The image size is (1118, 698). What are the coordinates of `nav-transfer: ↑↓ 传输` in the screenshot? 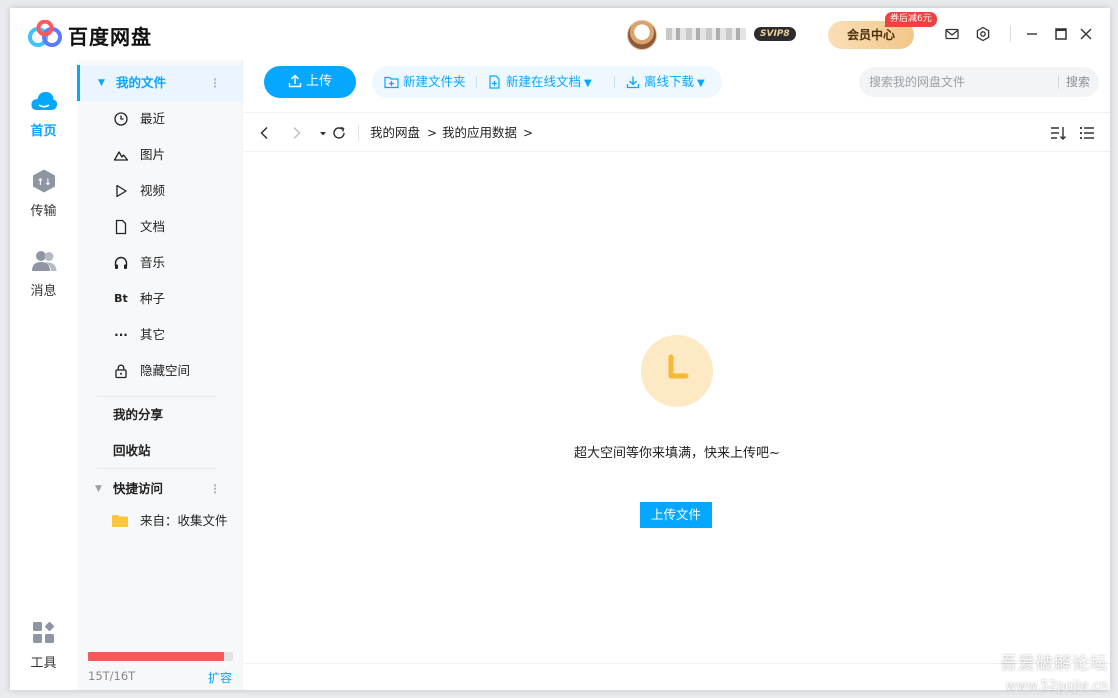 It's located at (43, 193).